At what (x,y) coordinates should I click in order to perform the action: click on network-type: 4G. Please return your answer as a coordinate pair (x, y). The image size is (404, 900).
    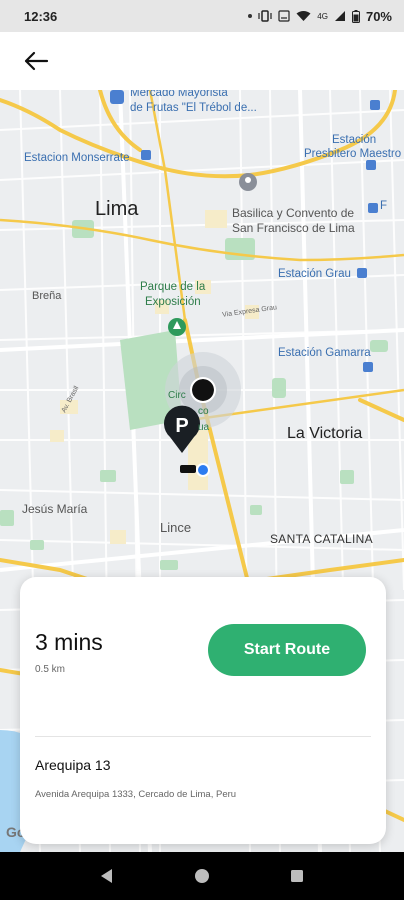
    Looking at the image, I should click on (322, 16).